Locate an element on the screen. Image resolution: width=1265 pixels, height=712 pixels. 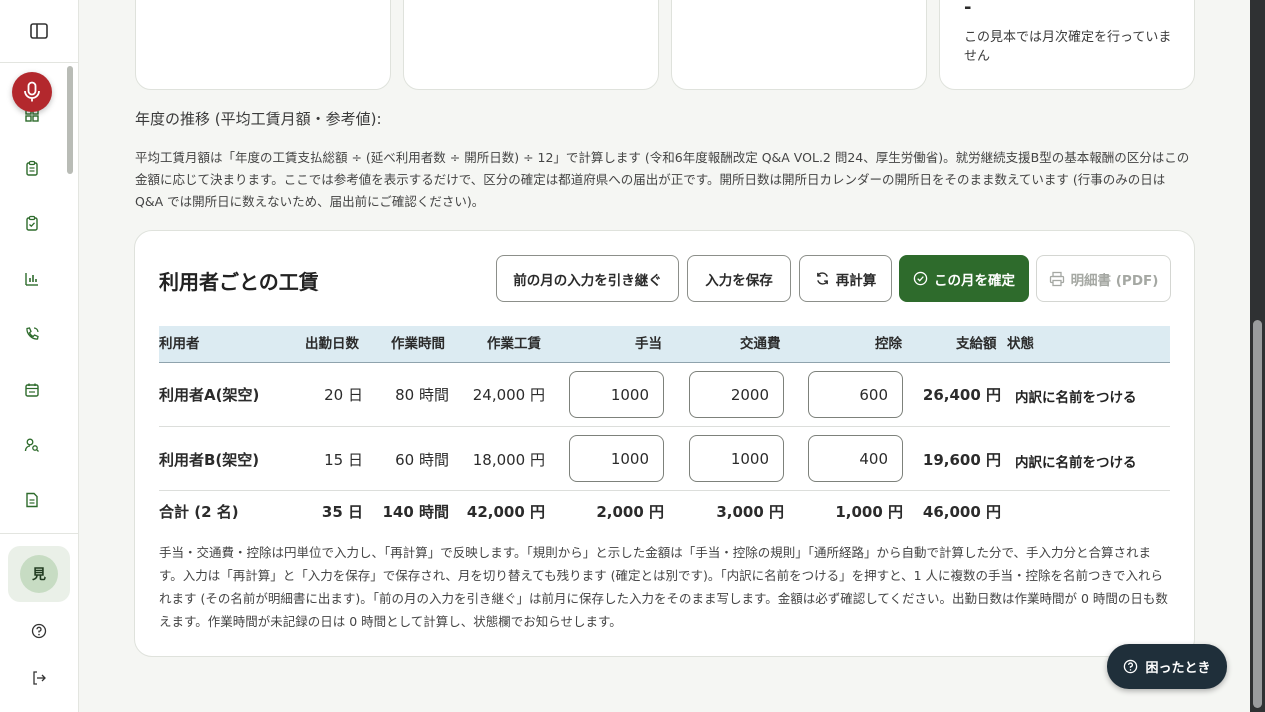
col-transport: 交通費 is located at coordinates (760, 344).